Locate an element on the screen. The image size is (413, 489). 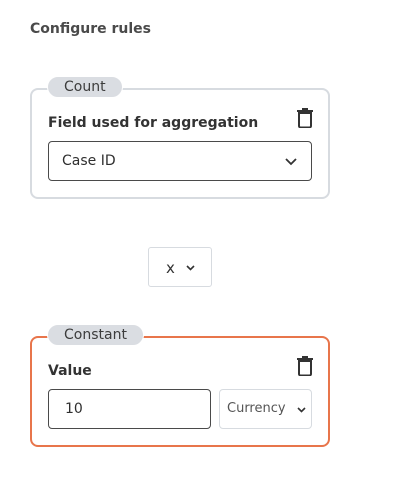
count-rule-tag: Count is located at coordinates (85, 87).